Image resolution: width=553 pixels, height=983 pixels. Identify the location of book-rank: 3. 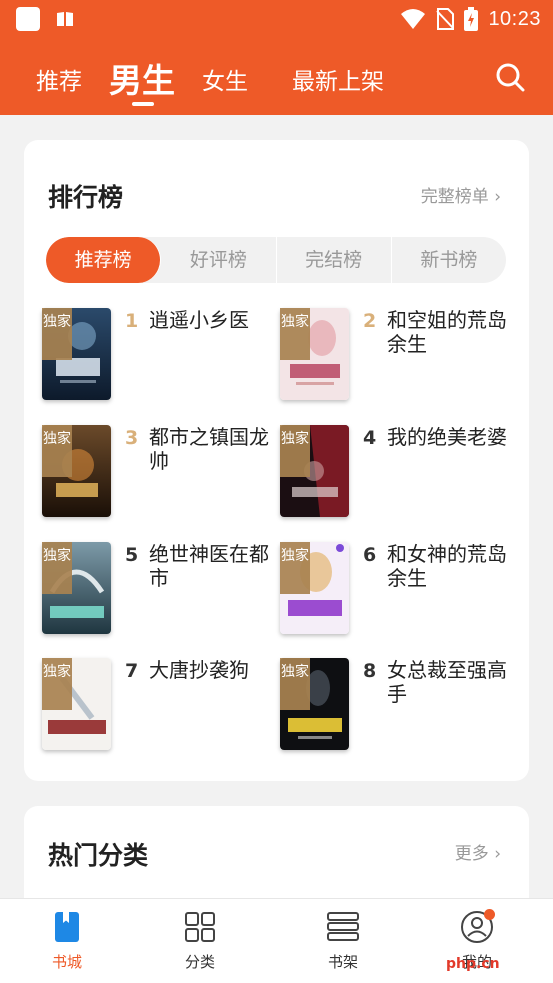
(132, 438).